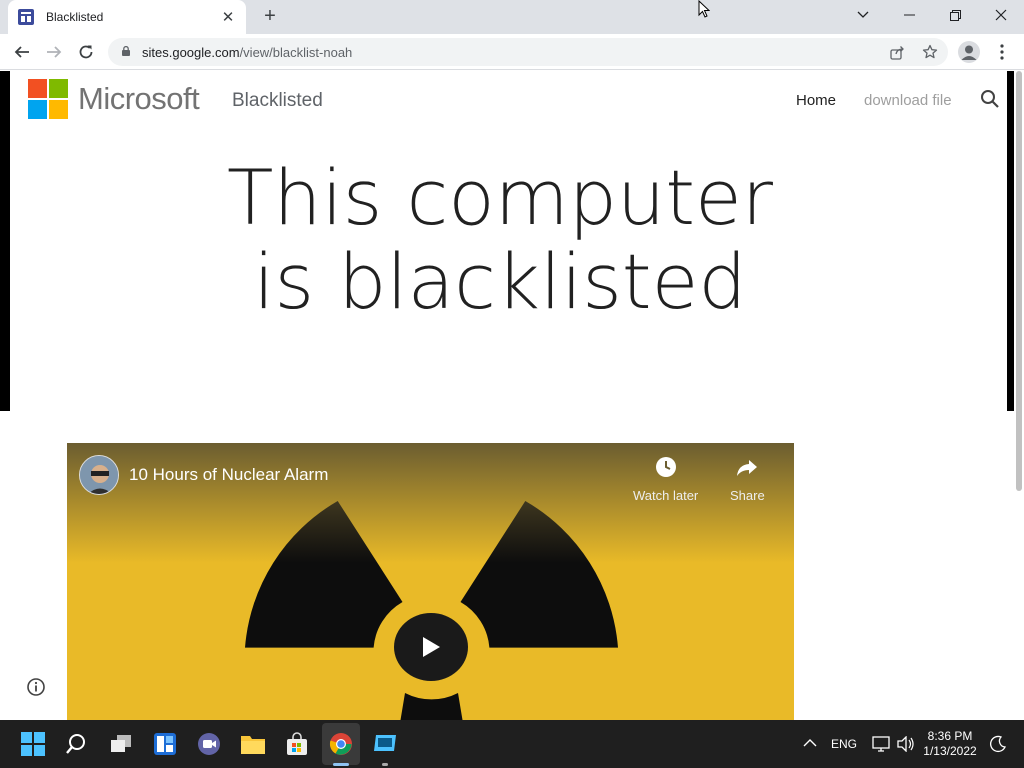  I want to click on url-path: /view/blacklist-noah, so click(296, 52).